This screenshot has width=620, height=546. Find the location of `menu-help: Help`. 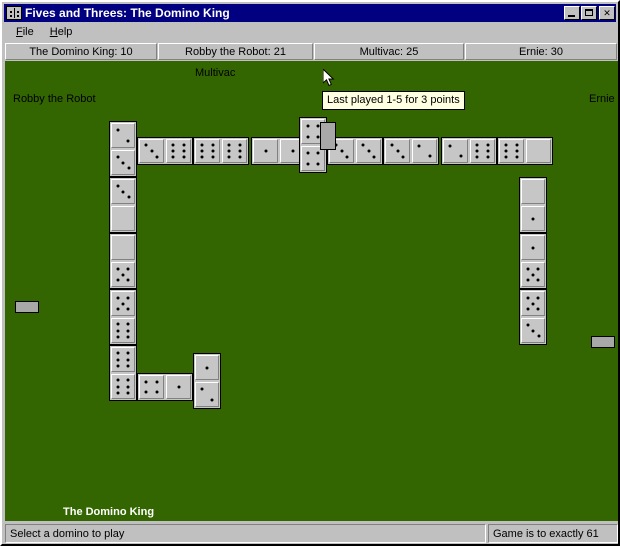

menu-help: Help is located at coordinates (61, 32).